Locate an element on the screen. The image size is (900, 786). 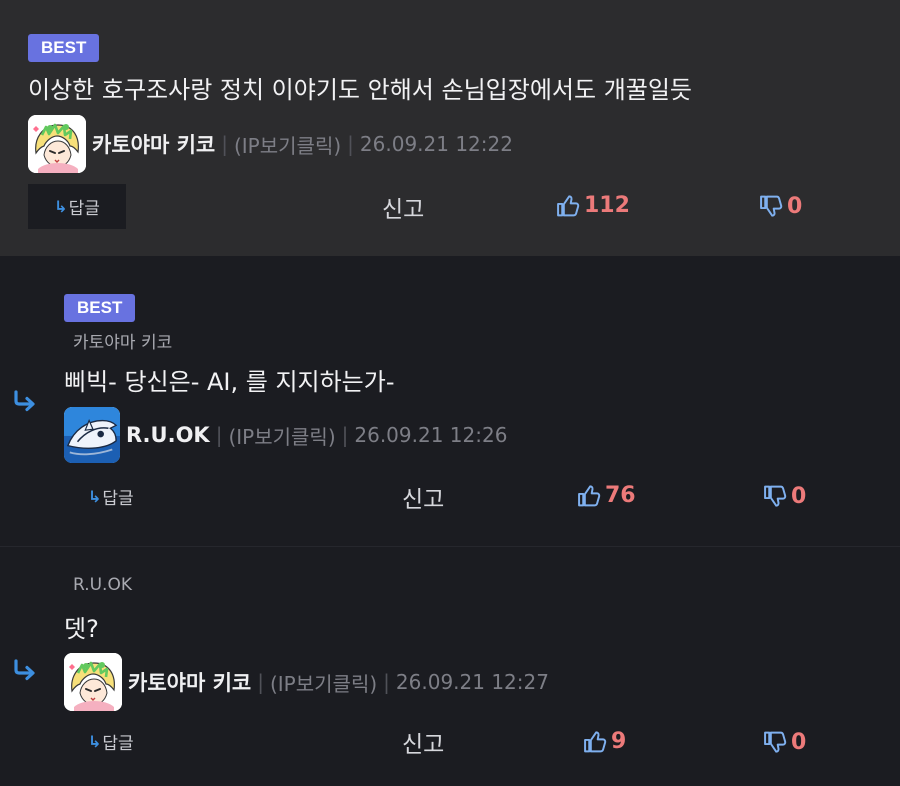
comment-text: 삐빅- 당신은- AI, 를 지지하는가- is located at coordinates (229, 382).